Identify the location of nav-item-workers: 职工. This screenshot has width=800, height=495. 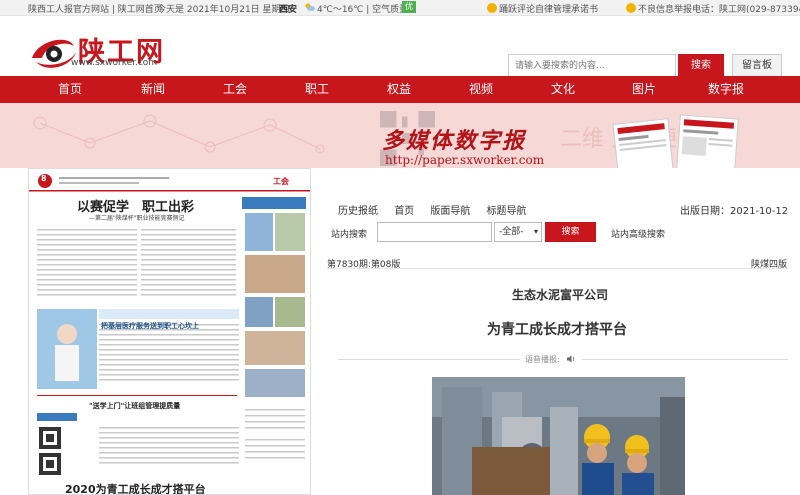
(317, 89).